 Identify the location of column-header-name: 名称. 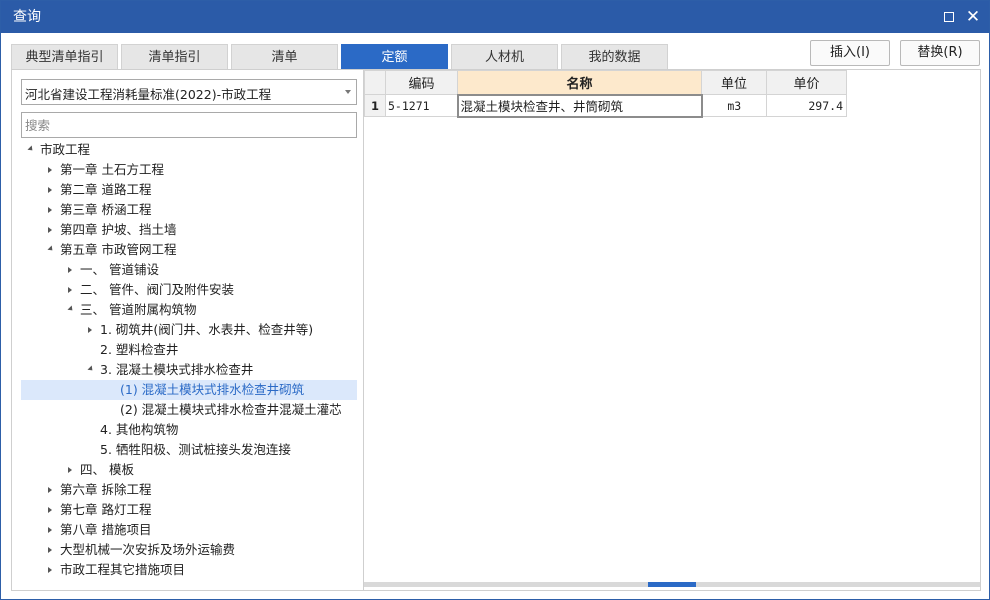
(579, 82).